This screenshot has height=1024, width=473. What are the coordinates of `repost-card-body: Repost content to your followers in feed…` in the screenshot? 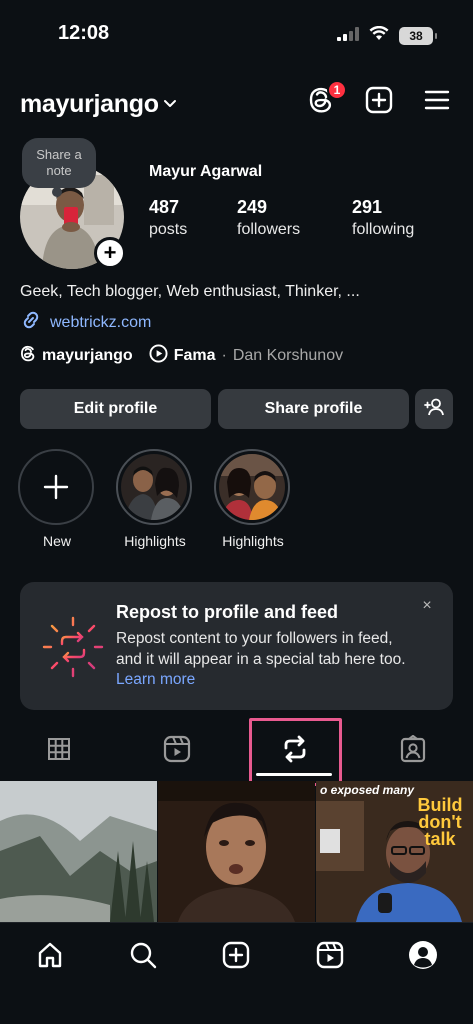 It's located at (266, 660).